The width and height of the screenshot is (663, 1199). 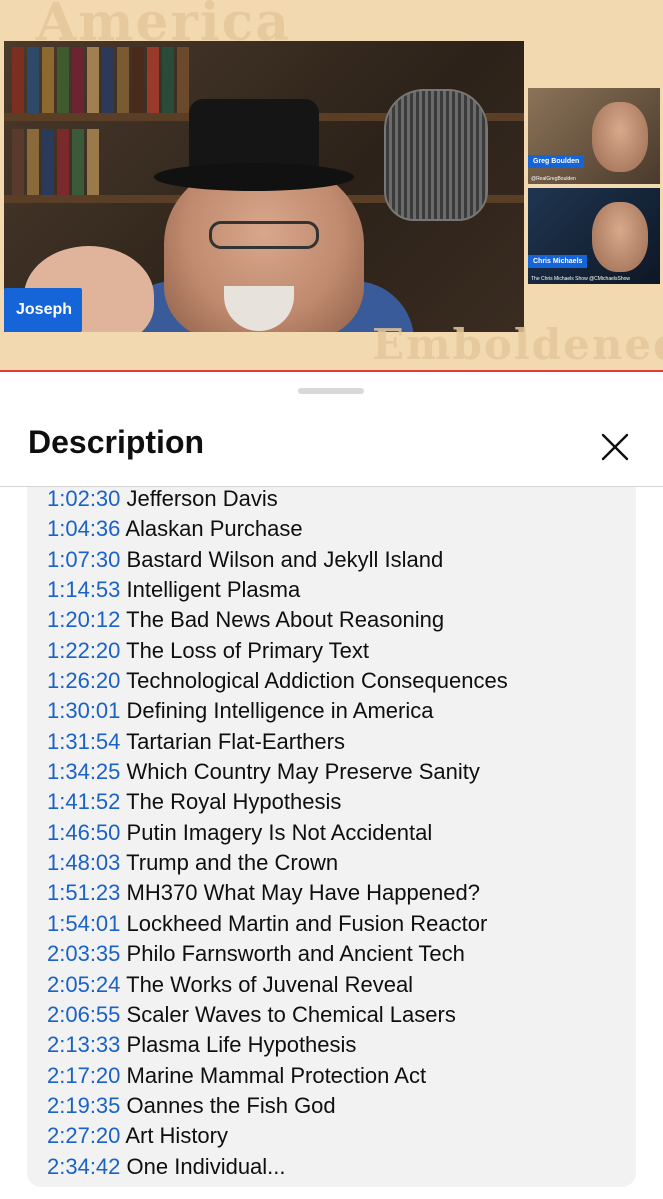 I want to click on chapter-timestamp-link: 2:17:20, so click(x=83, y=1075).